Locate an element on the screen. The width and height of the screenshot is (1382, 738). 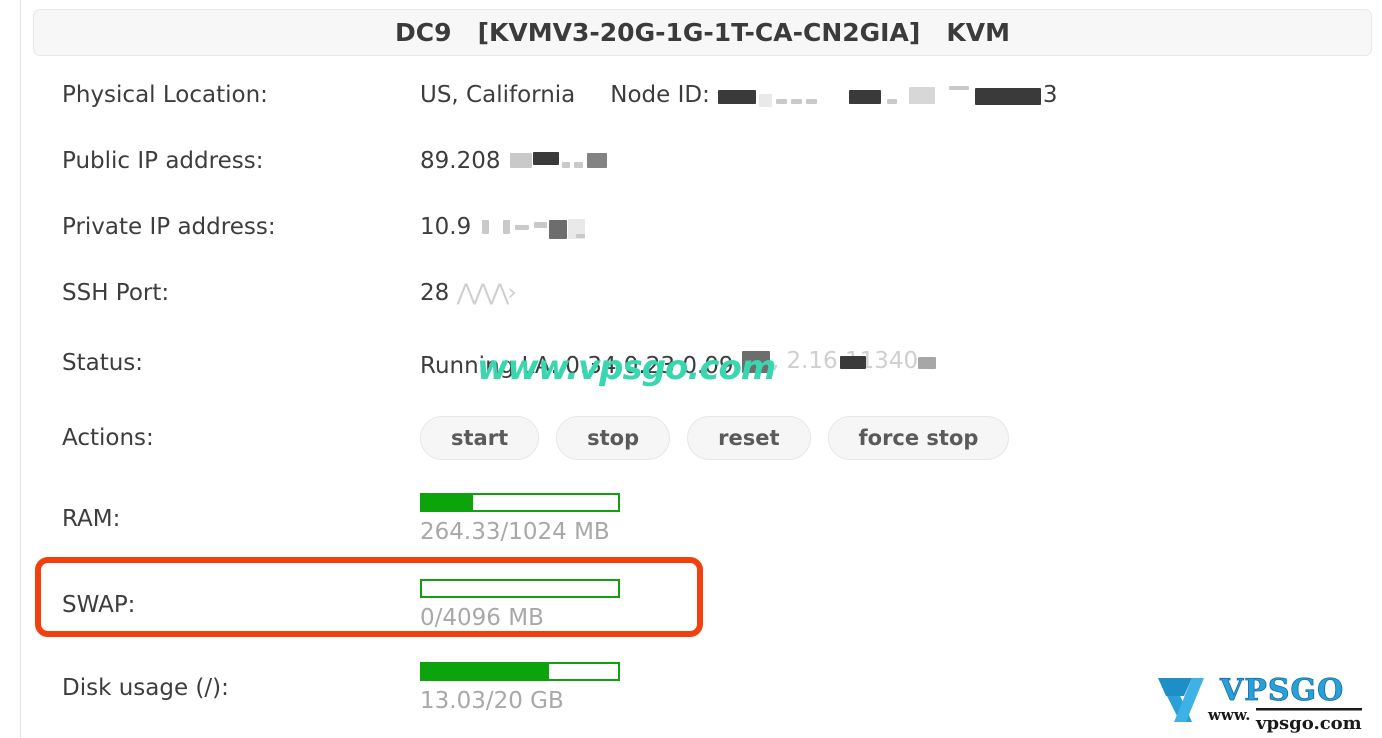
public-ip-value-group: 89.208 is located at coordinates (901, 161).